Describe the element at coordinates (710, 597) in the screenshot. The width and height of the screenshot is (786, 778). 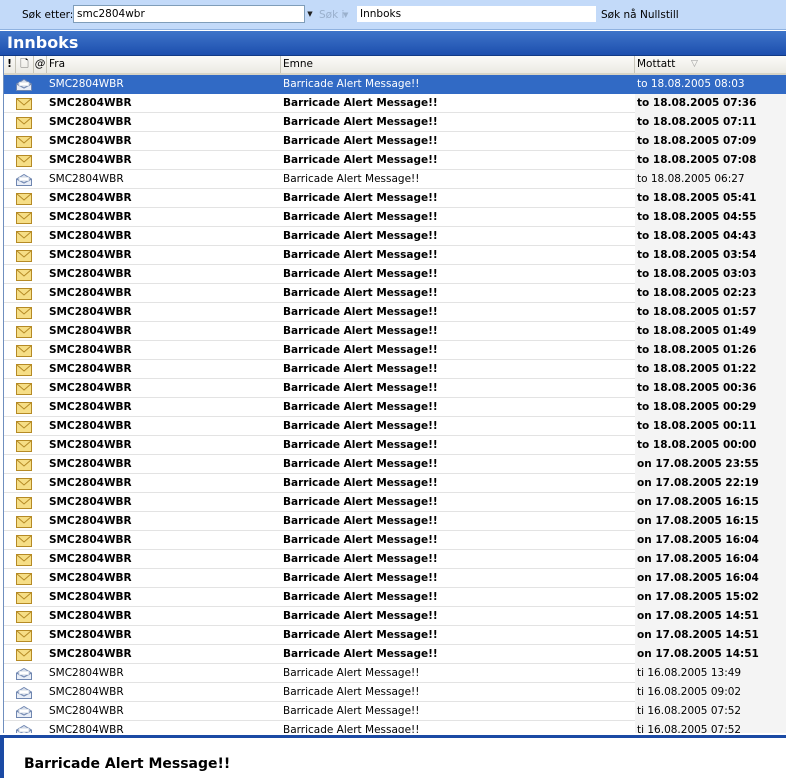
I see `message-received: on 17.08.2005 15:02` at that location.